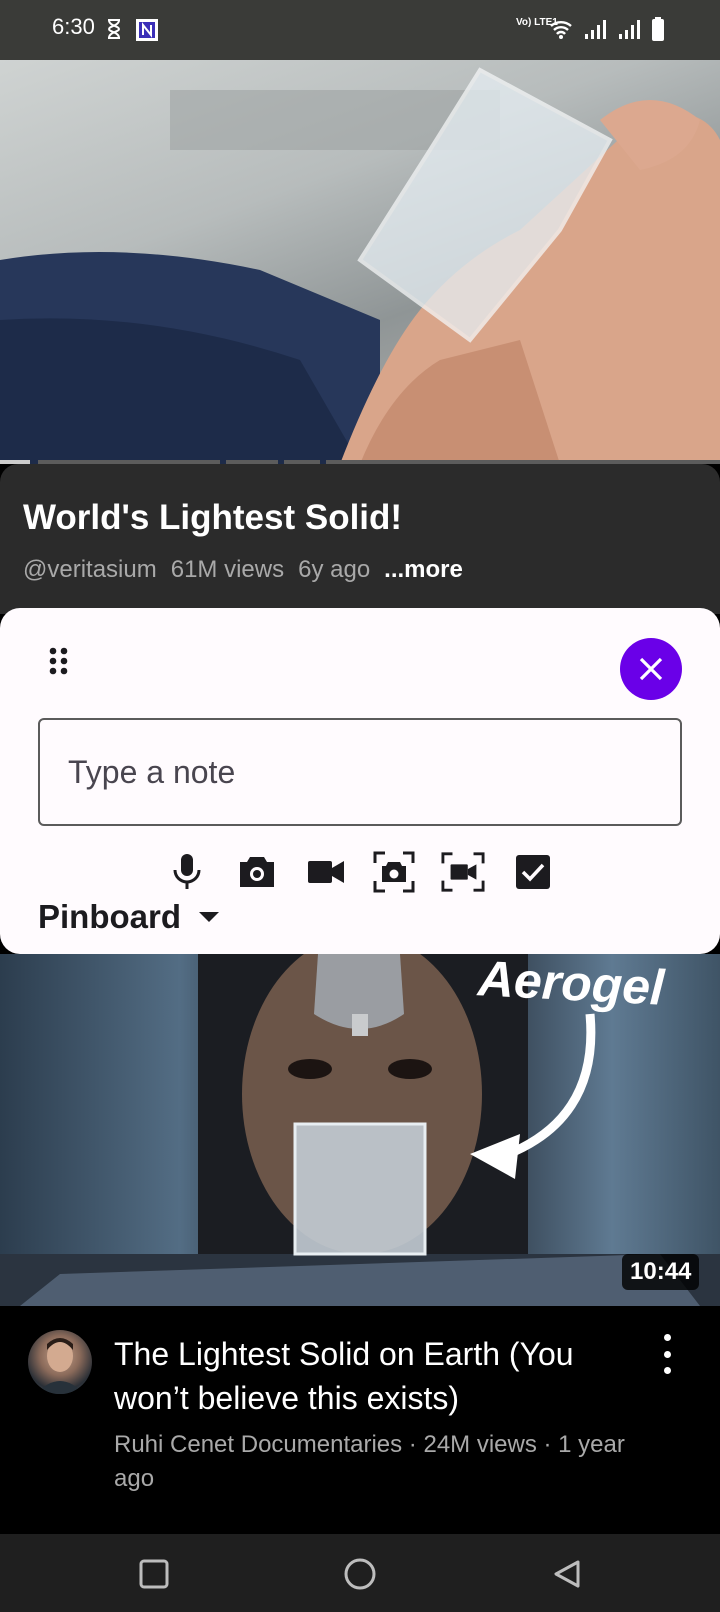 The width and height of the screenshot is (720, 1612). What do you see at coordinates (114, 31) in the screenshot?
I see `hourglass-icon` at bounding box center [114, 31].